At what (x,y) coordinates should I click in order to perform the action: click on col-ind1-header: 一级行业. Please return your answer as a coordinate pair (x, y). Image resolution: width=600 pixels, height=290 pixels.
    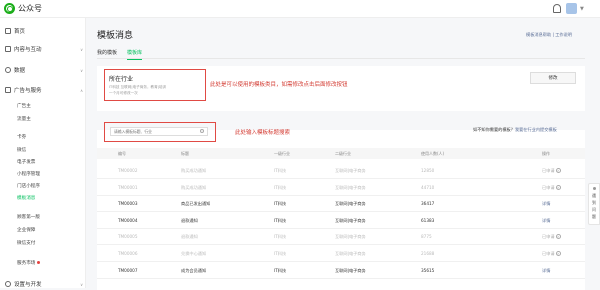
    Looking at the image, I should click on (282, 153).